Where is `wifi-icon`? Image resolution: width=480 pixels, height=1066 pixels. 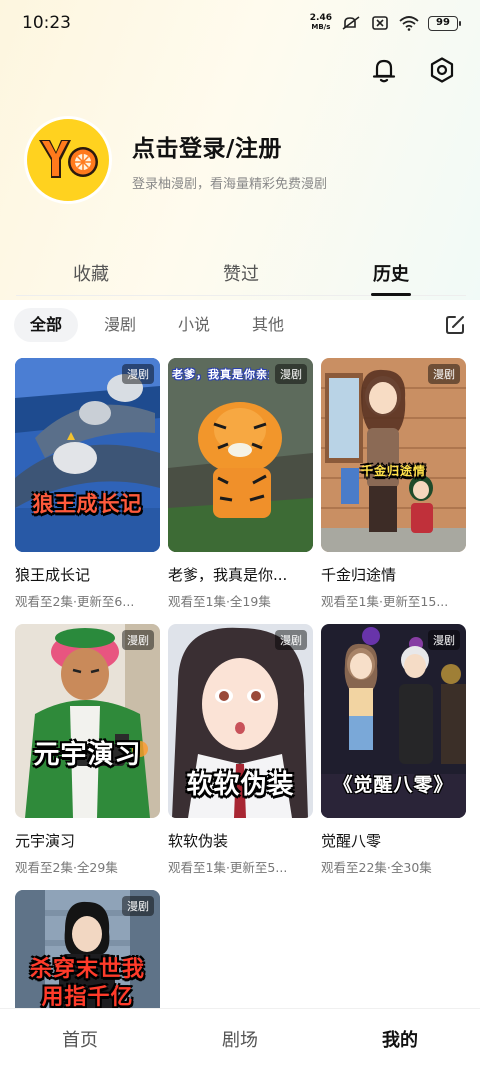
wifi-icon is located at coordinates (409, 23).